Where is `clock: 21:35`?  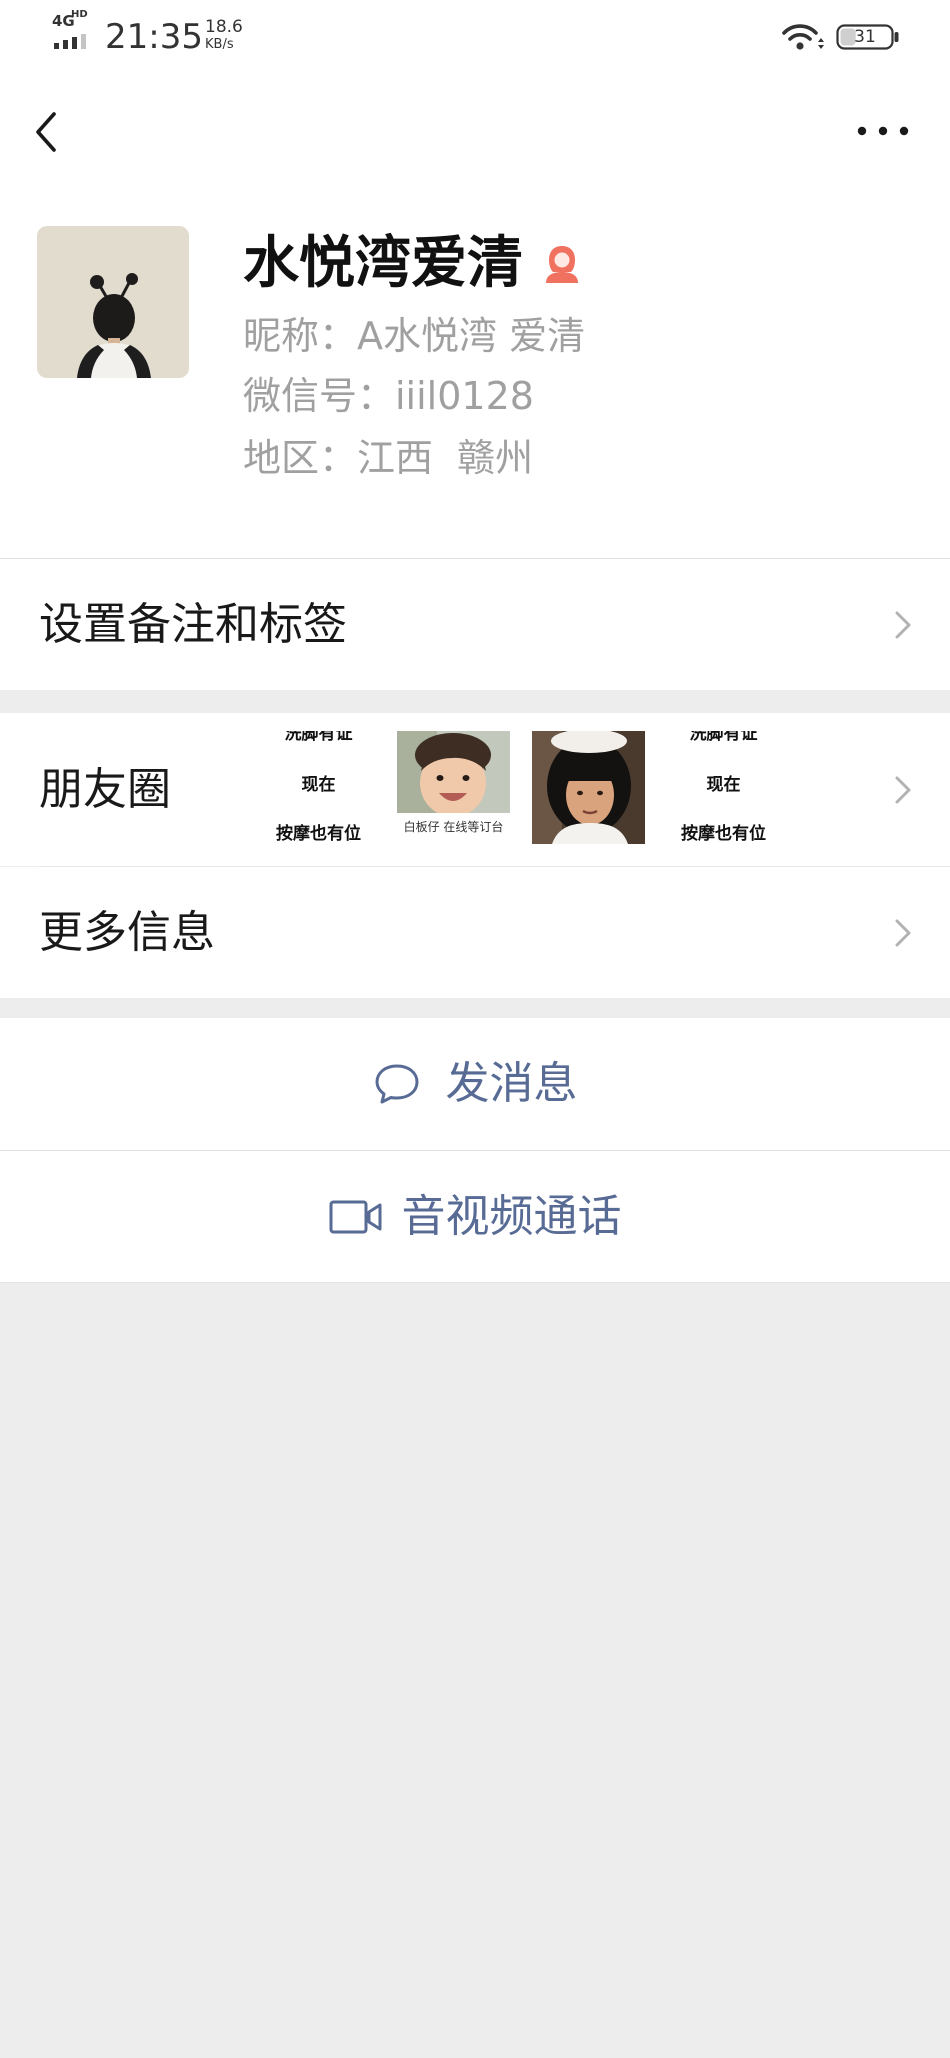 clock: 21:35 is located at coordinates (154, 37).